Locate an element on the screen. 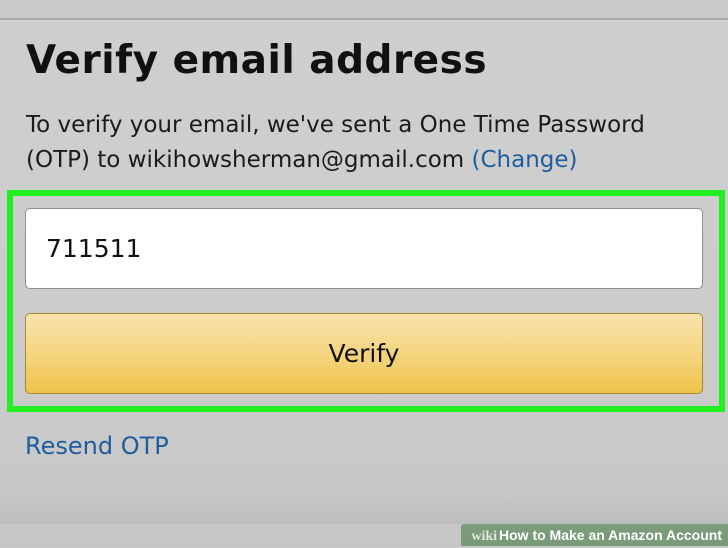  wikihow-watermark: wiki How to Make an Amazon Account is located at coordinates (594, 535).